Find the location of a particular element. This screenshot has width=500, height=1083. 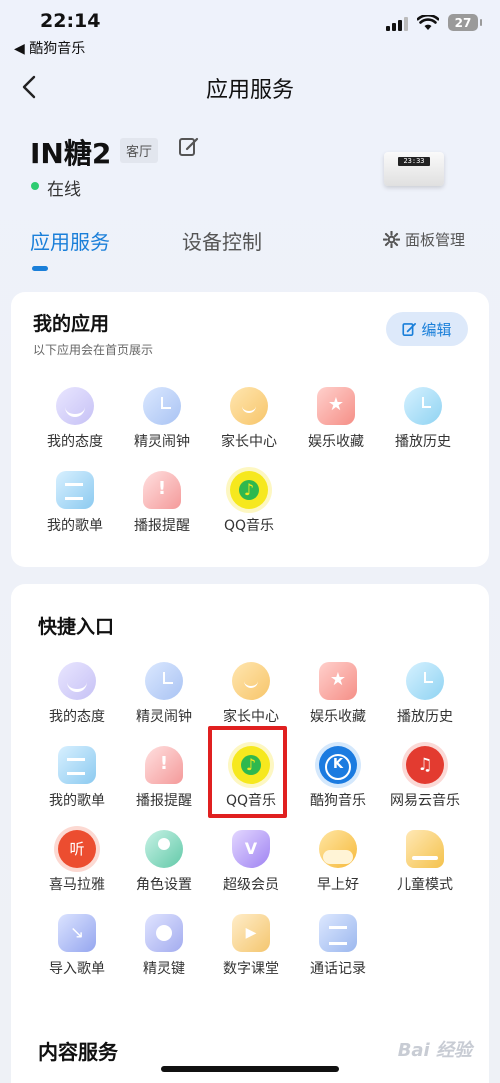

quick-app-playlist: 我的歌单 is located at coordinates (77, 778).